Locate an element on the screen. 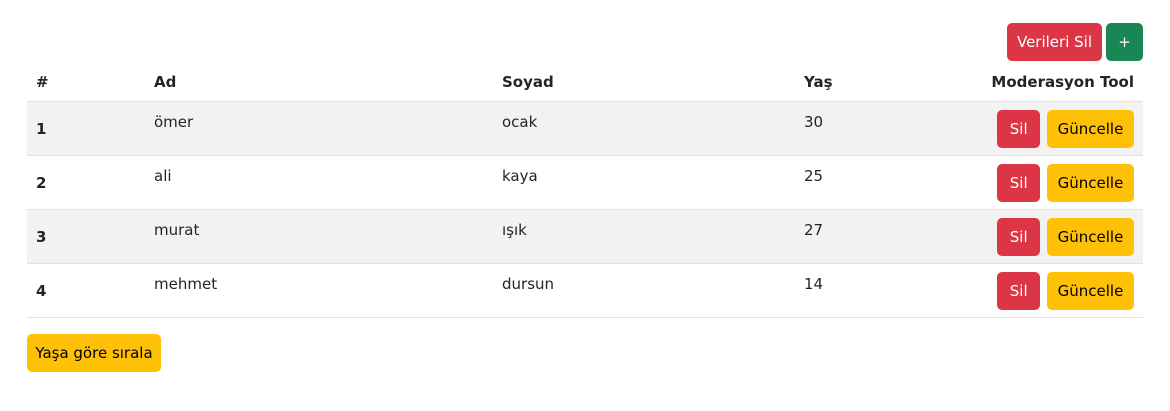 This screenshot has width=1170, height=411. row-ad-text: mehmet is located at coordinates (186, 283).